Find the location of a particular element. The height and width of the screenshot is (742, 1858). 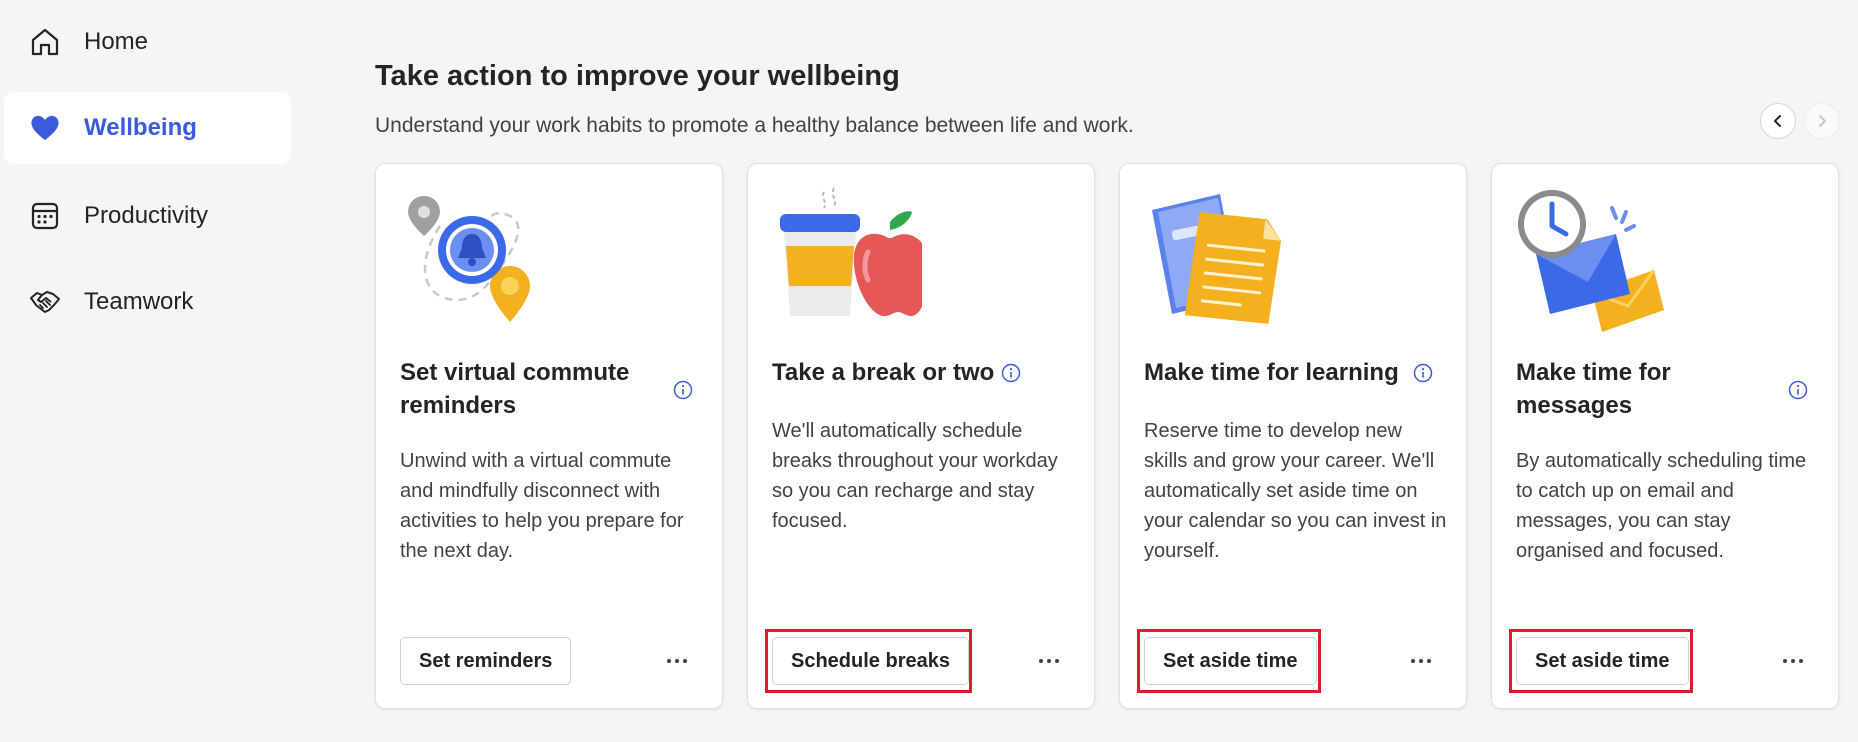

calendar-icon is located at coordinates (45, 216).